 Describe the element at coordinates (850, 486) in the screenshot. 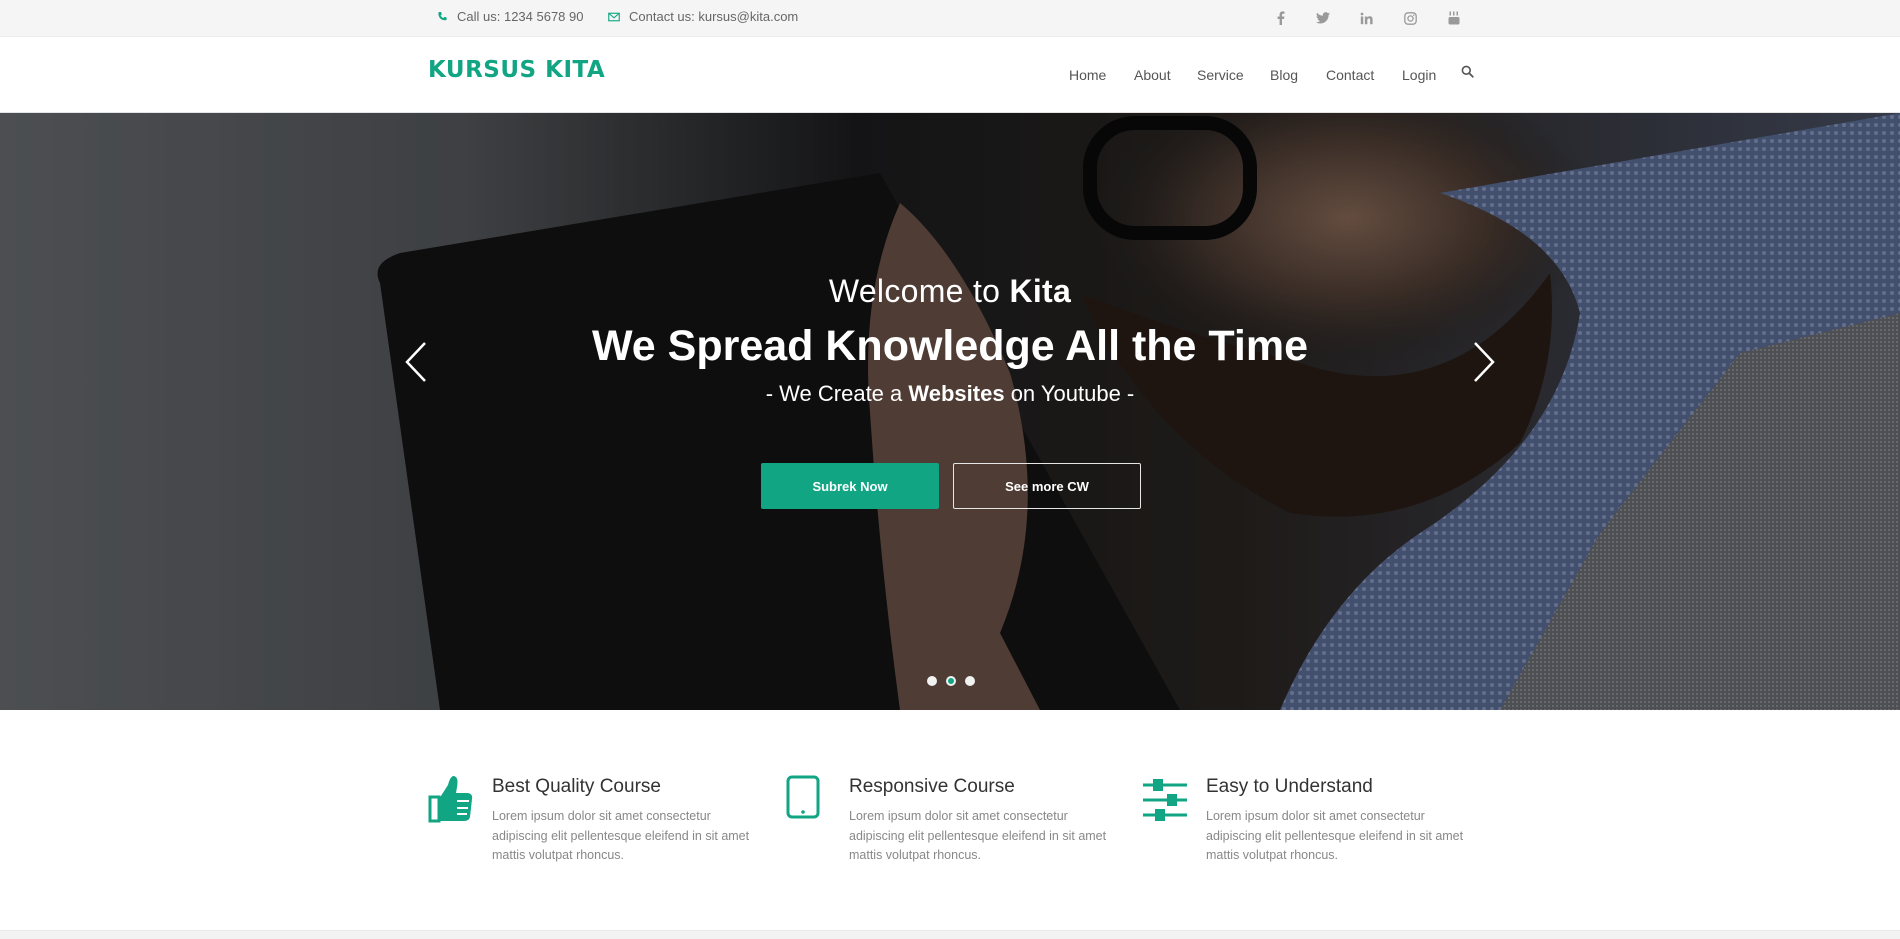

I see `subscribe-button: Subrek Now` at that location.